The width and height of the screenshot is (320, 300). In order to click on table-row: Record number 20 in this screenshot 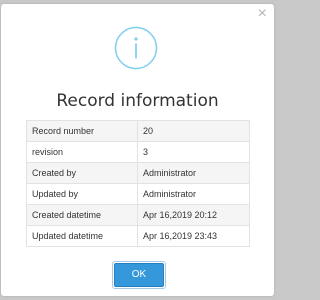, I will do `click(138, 131)`.